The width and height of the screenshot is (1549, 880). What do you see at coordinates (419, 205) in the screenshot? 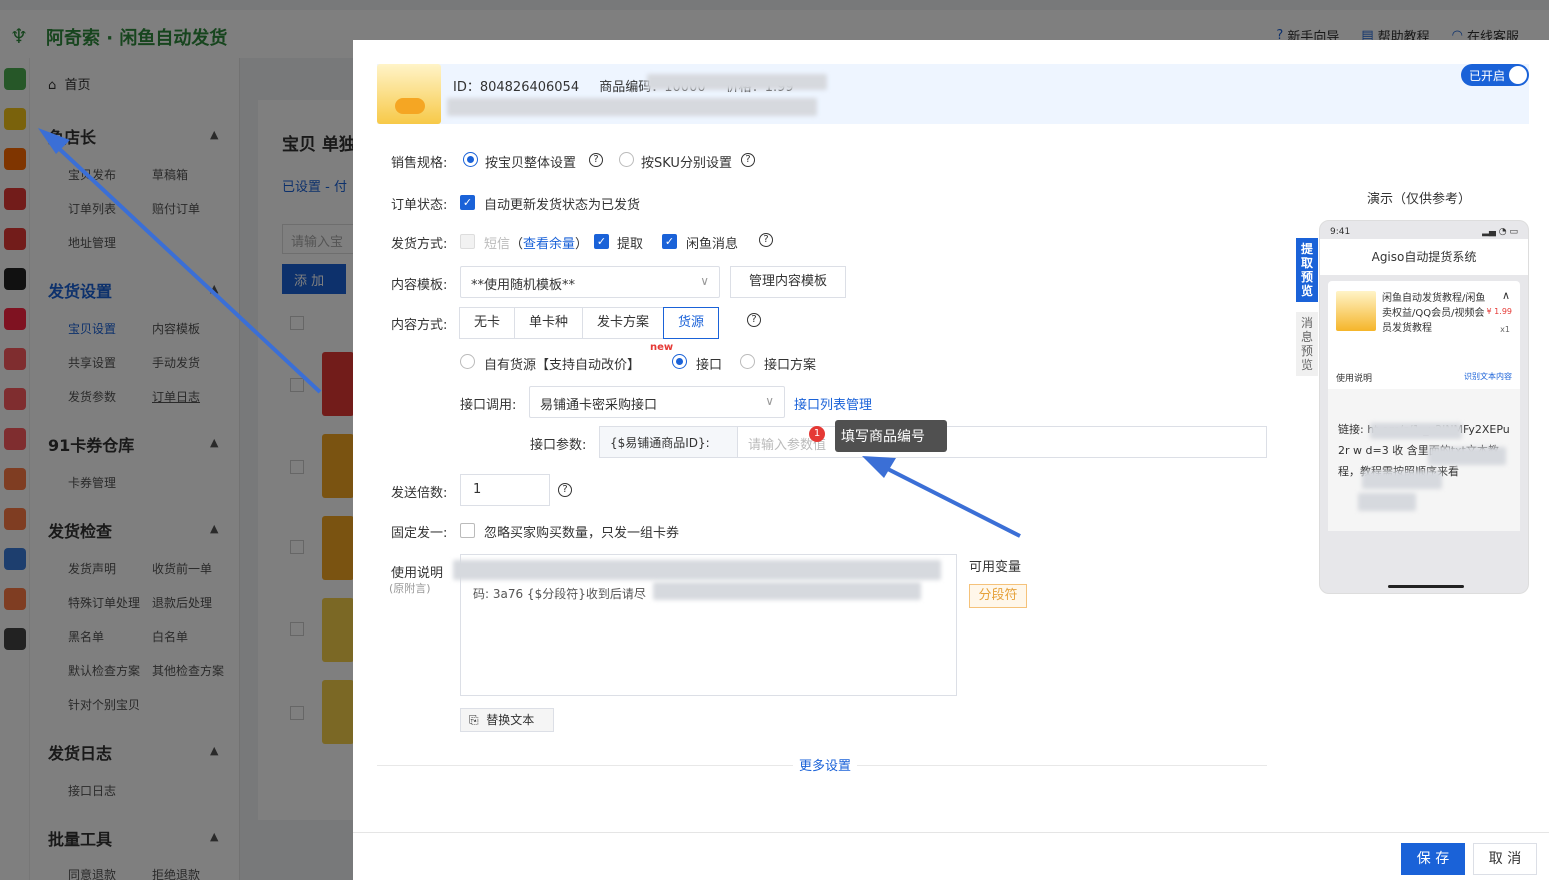
I see `order-status-label: 订单状态:` at bounding box center [419, 205].